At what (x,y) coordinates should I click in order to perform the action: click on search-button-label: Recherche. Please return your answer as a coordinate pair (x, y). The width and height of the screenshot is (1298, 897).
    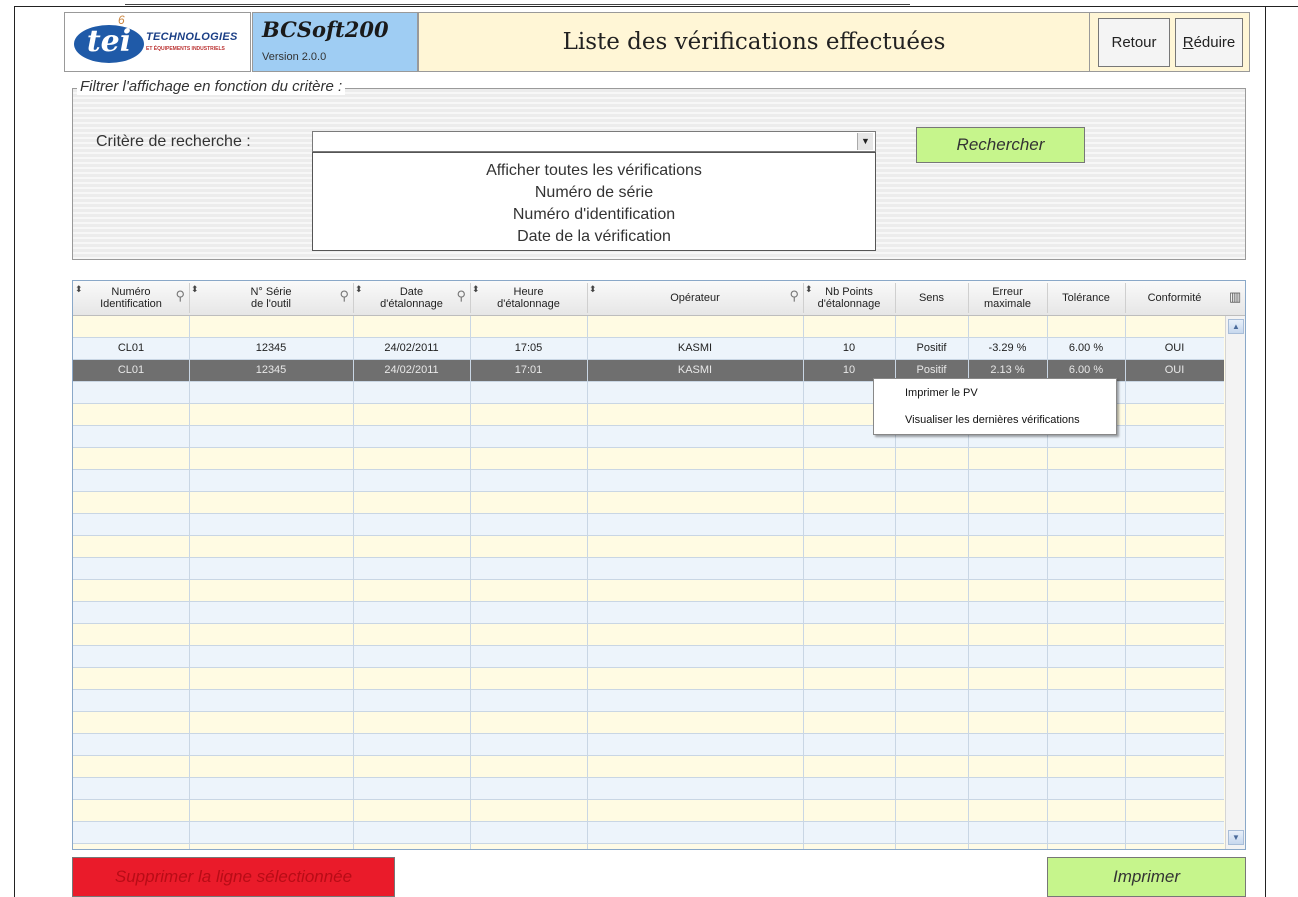
    Looking at the image, I should click on (997, 144).